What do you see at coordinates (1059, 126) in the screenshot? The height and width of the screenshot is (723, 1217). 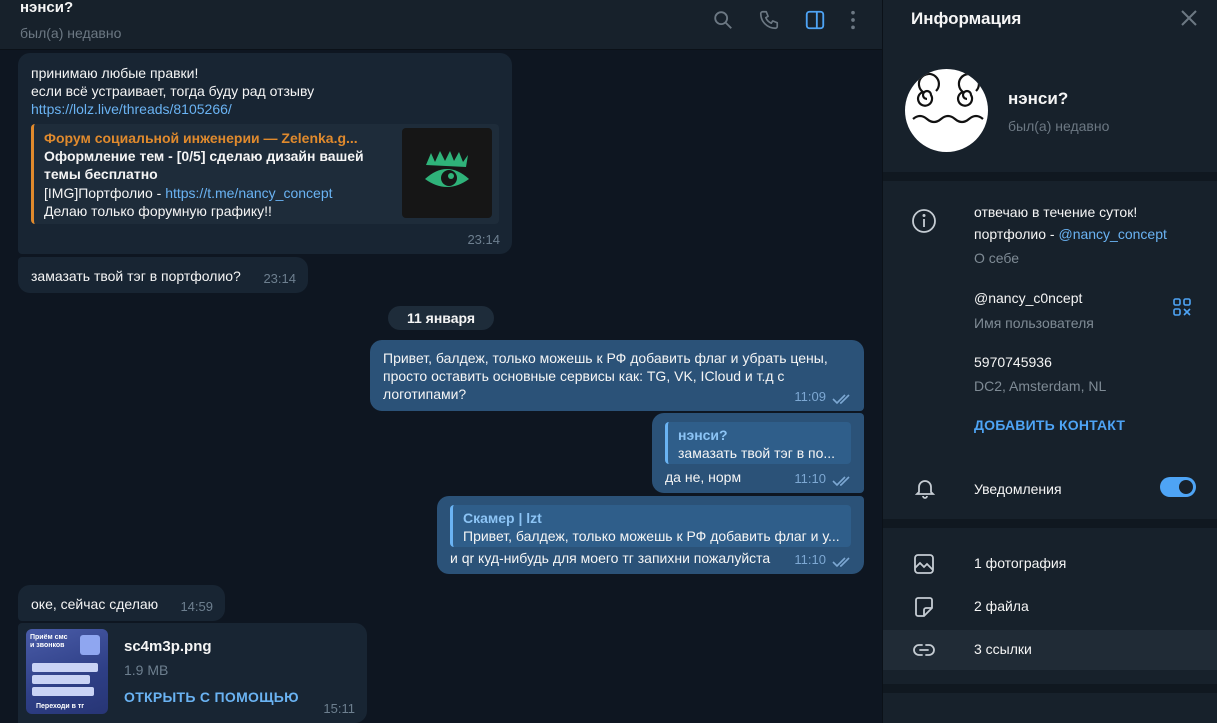 I see `profile-status: был(а) недавно` at bounding box center [1059, 126].